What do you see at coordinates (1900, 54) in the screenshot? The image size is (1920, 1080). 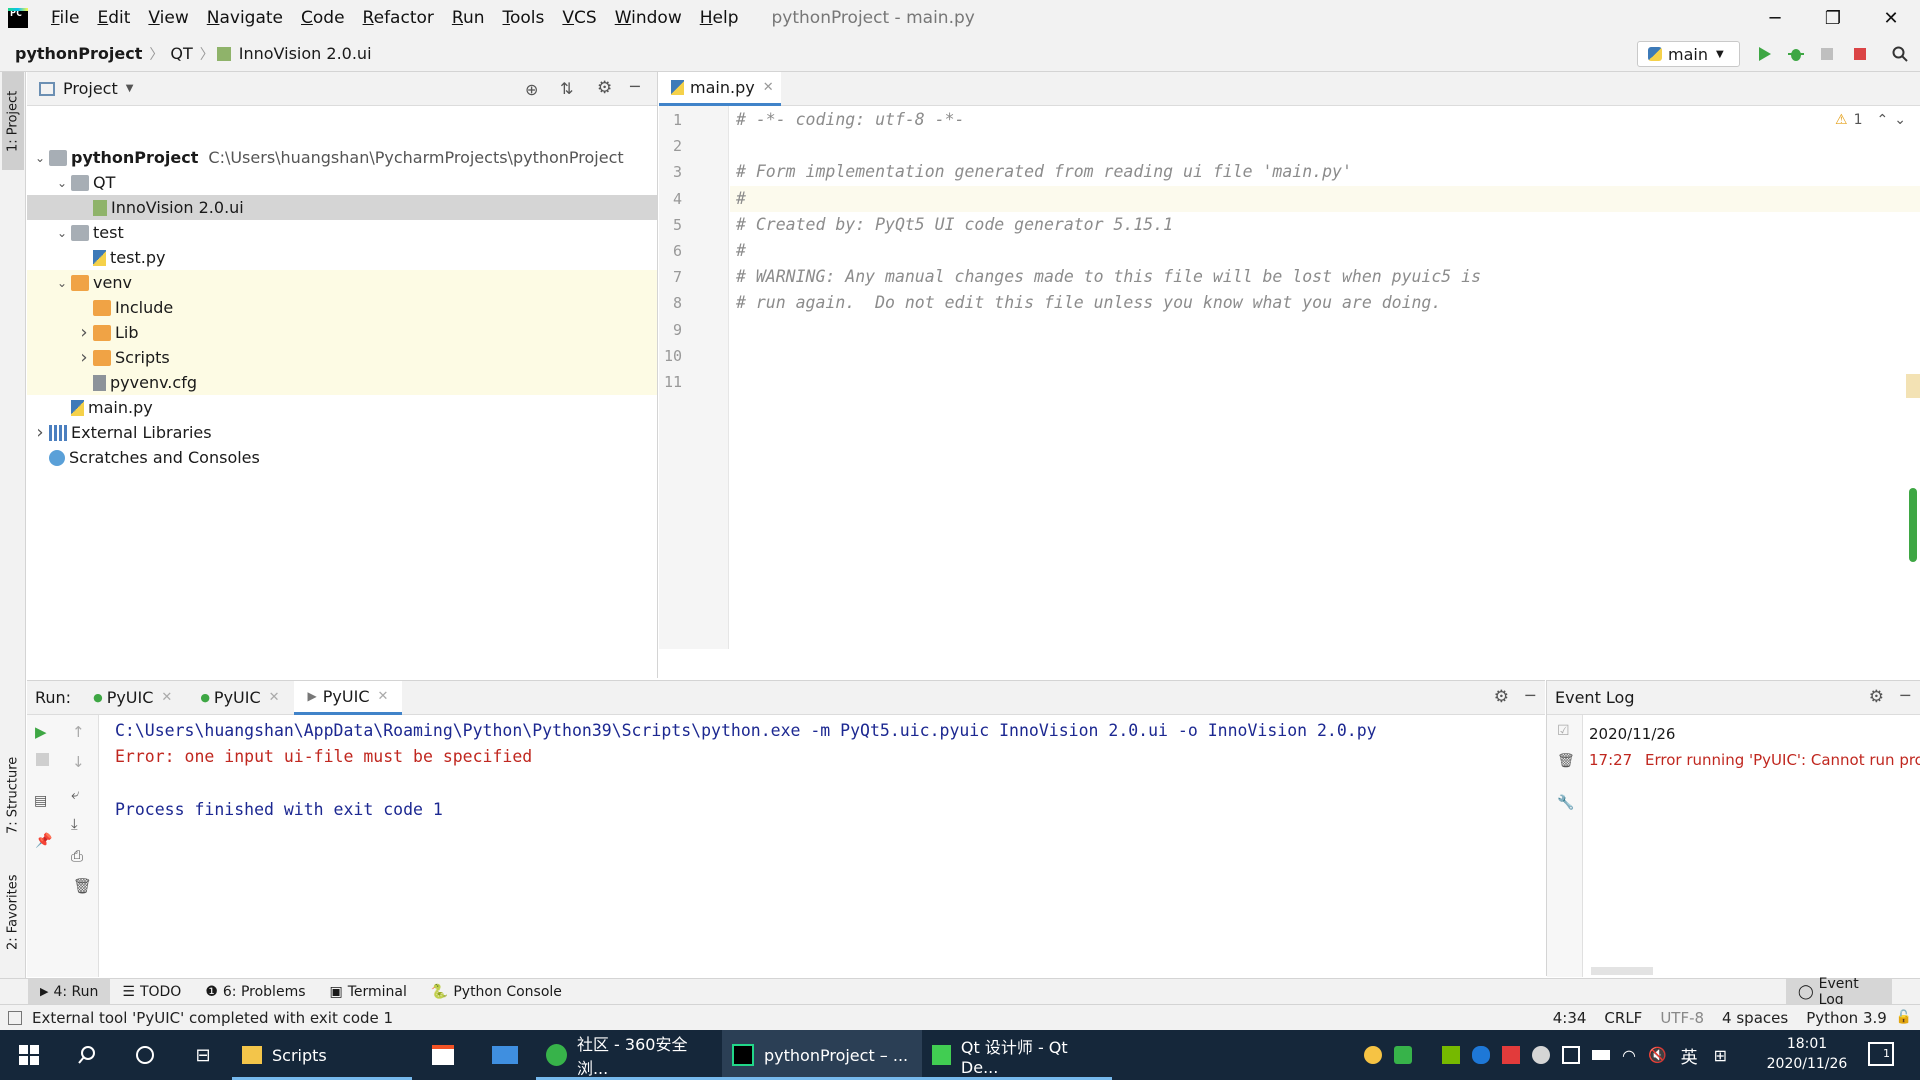 I see `search-everywhere-icon` at bounding box center [1900, 54].